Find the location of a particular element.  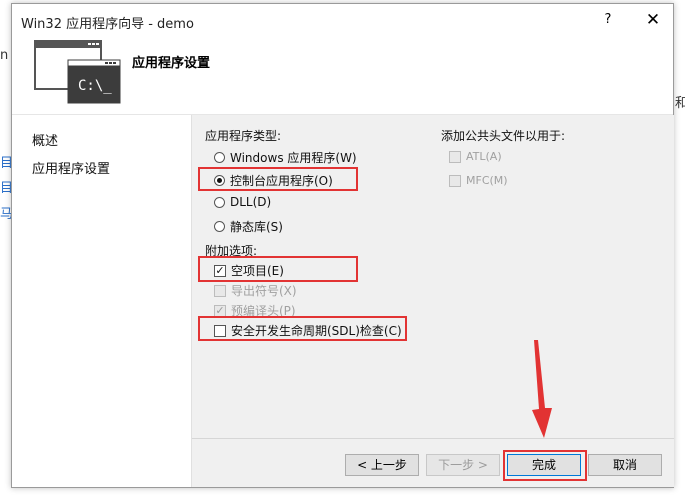

prev-button: < 上一步 is located at coordinates (382, 465).